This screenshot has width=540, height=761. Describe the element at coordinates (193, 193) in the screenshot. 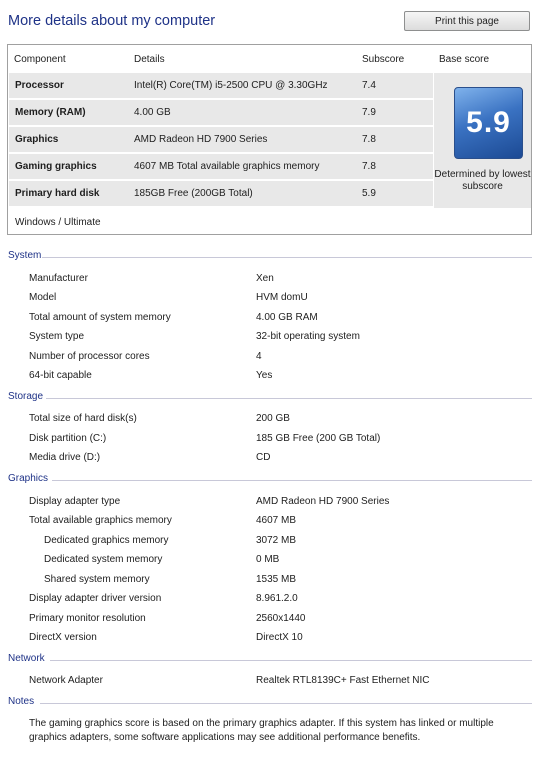

I see `component-details: 185GB Free (200GB Total)` at that location.